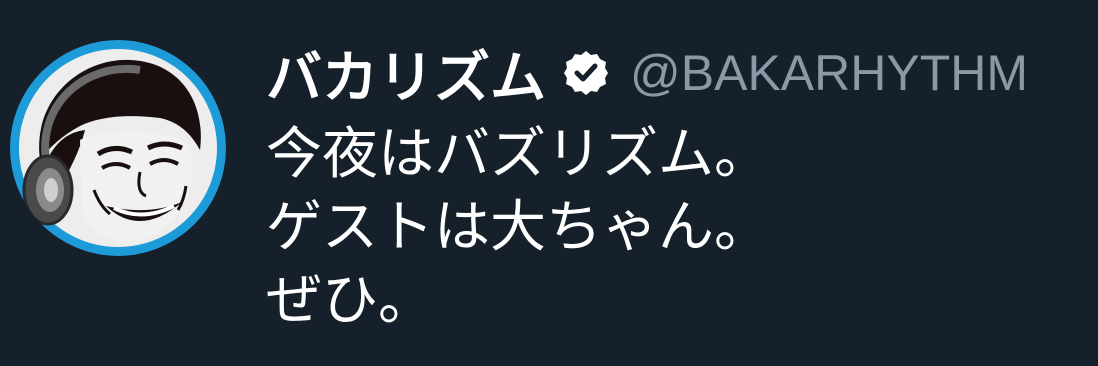 The height and width of the screenshot is (366, 1098). I want to click on tweet-header: バカリズム @BAKARHYTHM, so click(647, 74).